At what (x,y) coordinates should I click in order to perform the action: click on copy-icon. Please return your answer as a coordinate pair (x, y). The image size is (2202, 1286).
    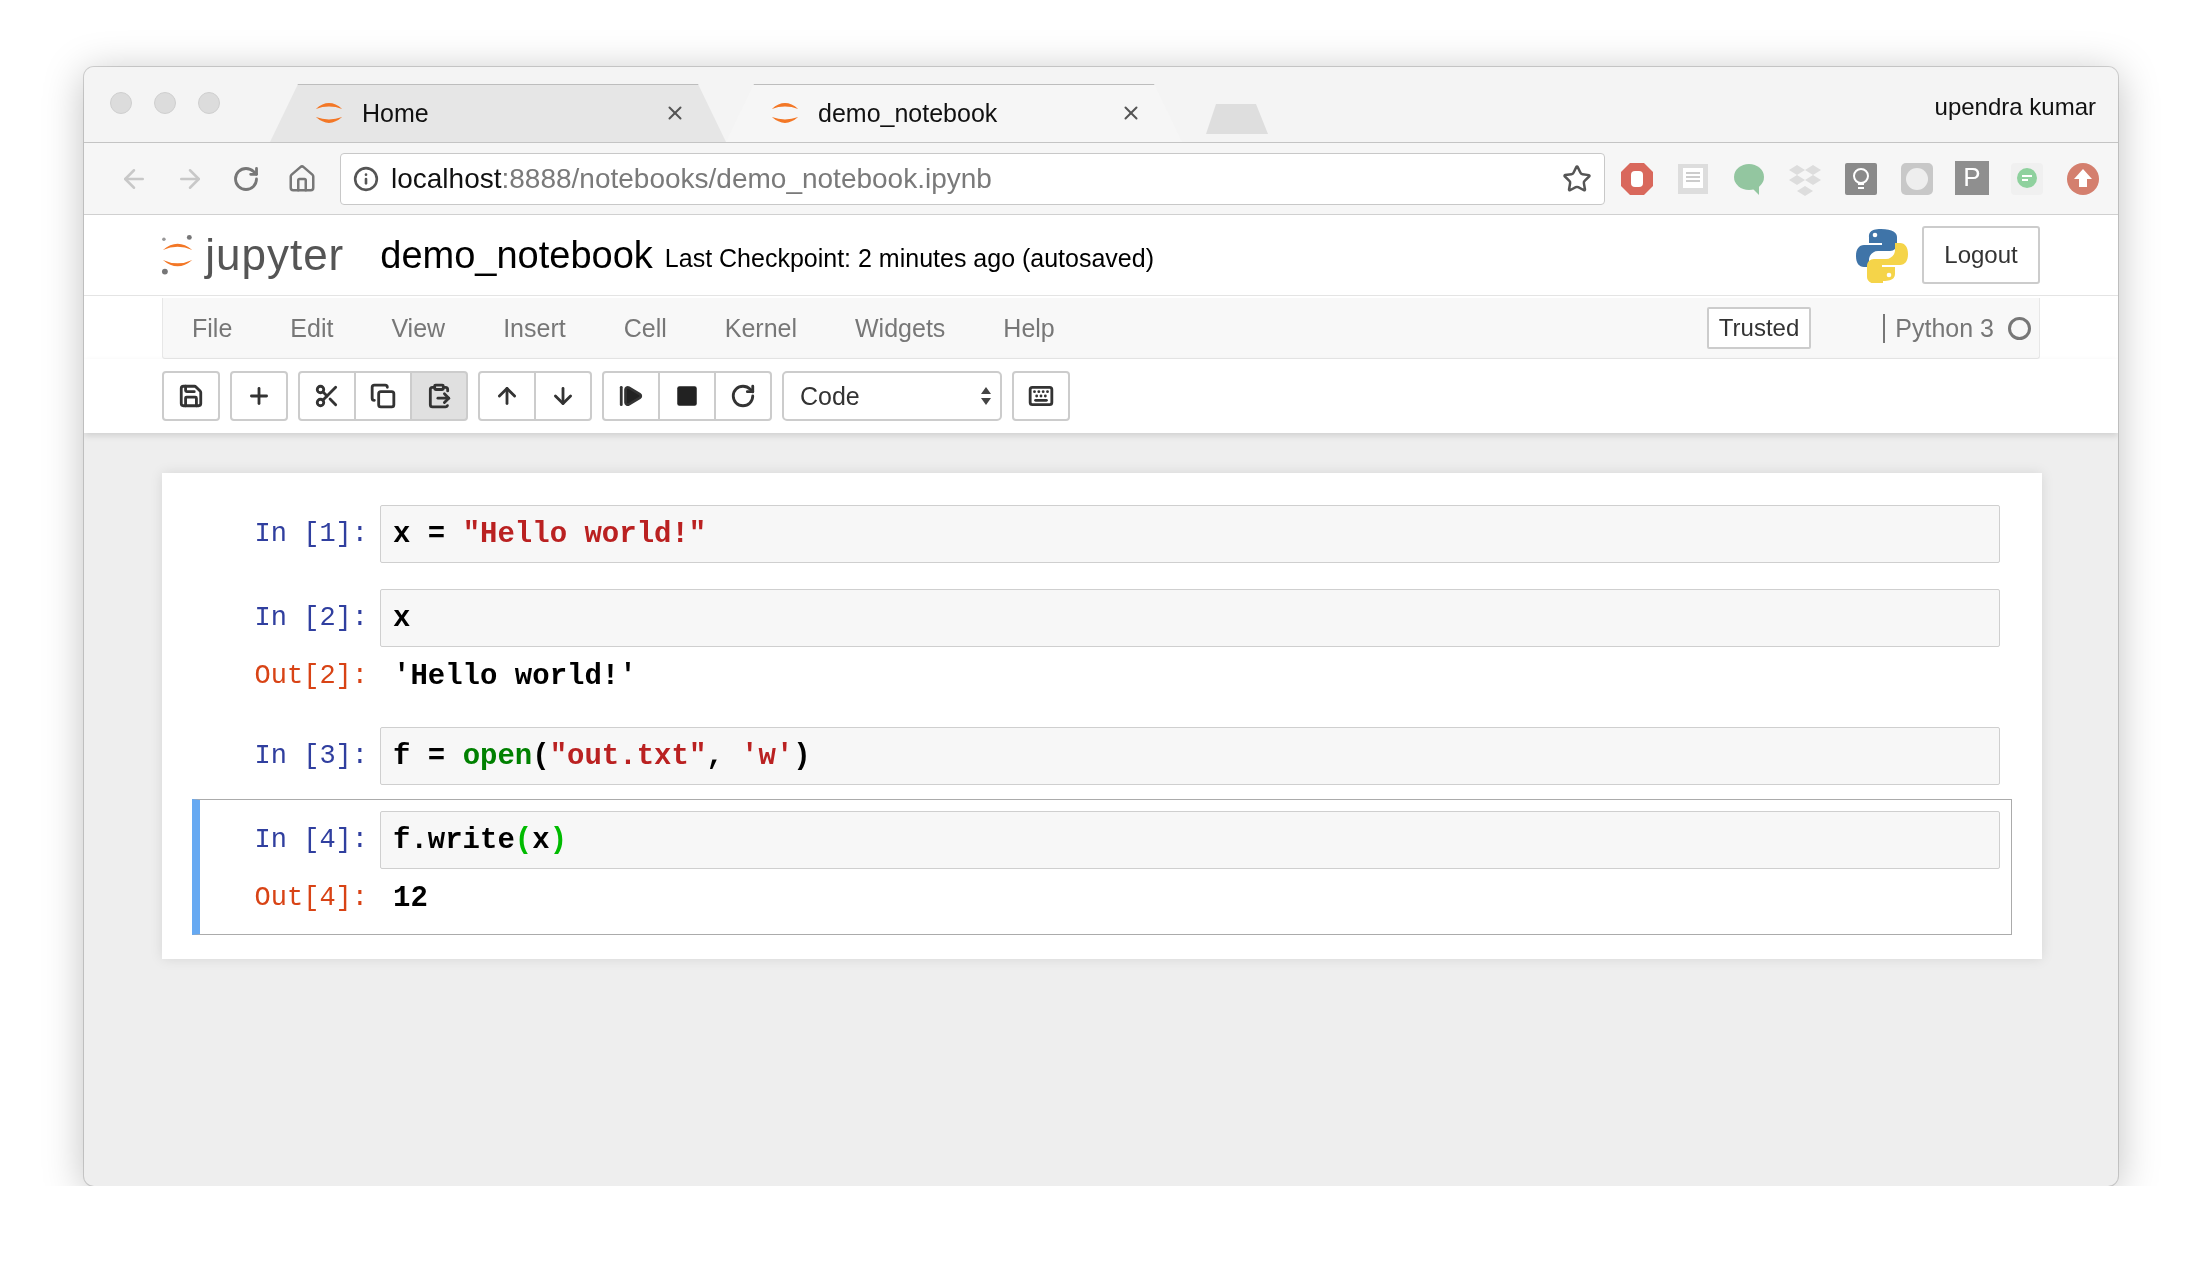
    Looking at the image, I should click on (383, 396).